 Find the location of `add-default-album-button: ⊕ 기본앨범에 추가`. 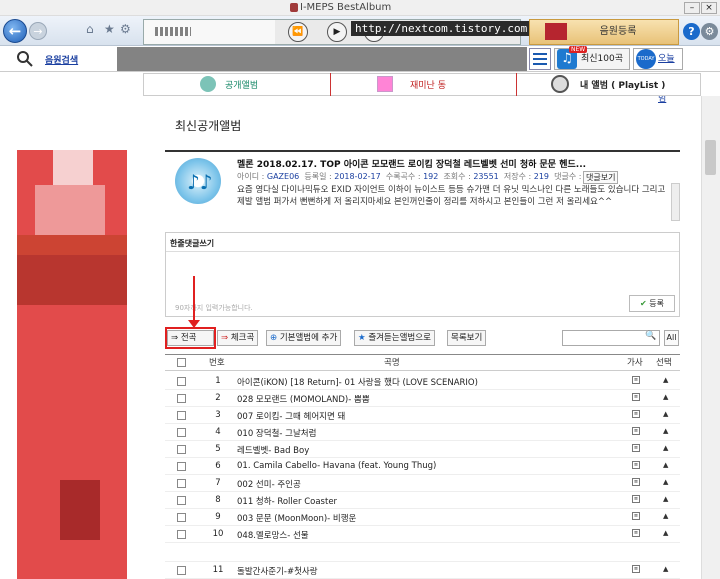

add-default-album-button: ⊕ 기본앨범에 추가 is located at coordinates (304, 338).